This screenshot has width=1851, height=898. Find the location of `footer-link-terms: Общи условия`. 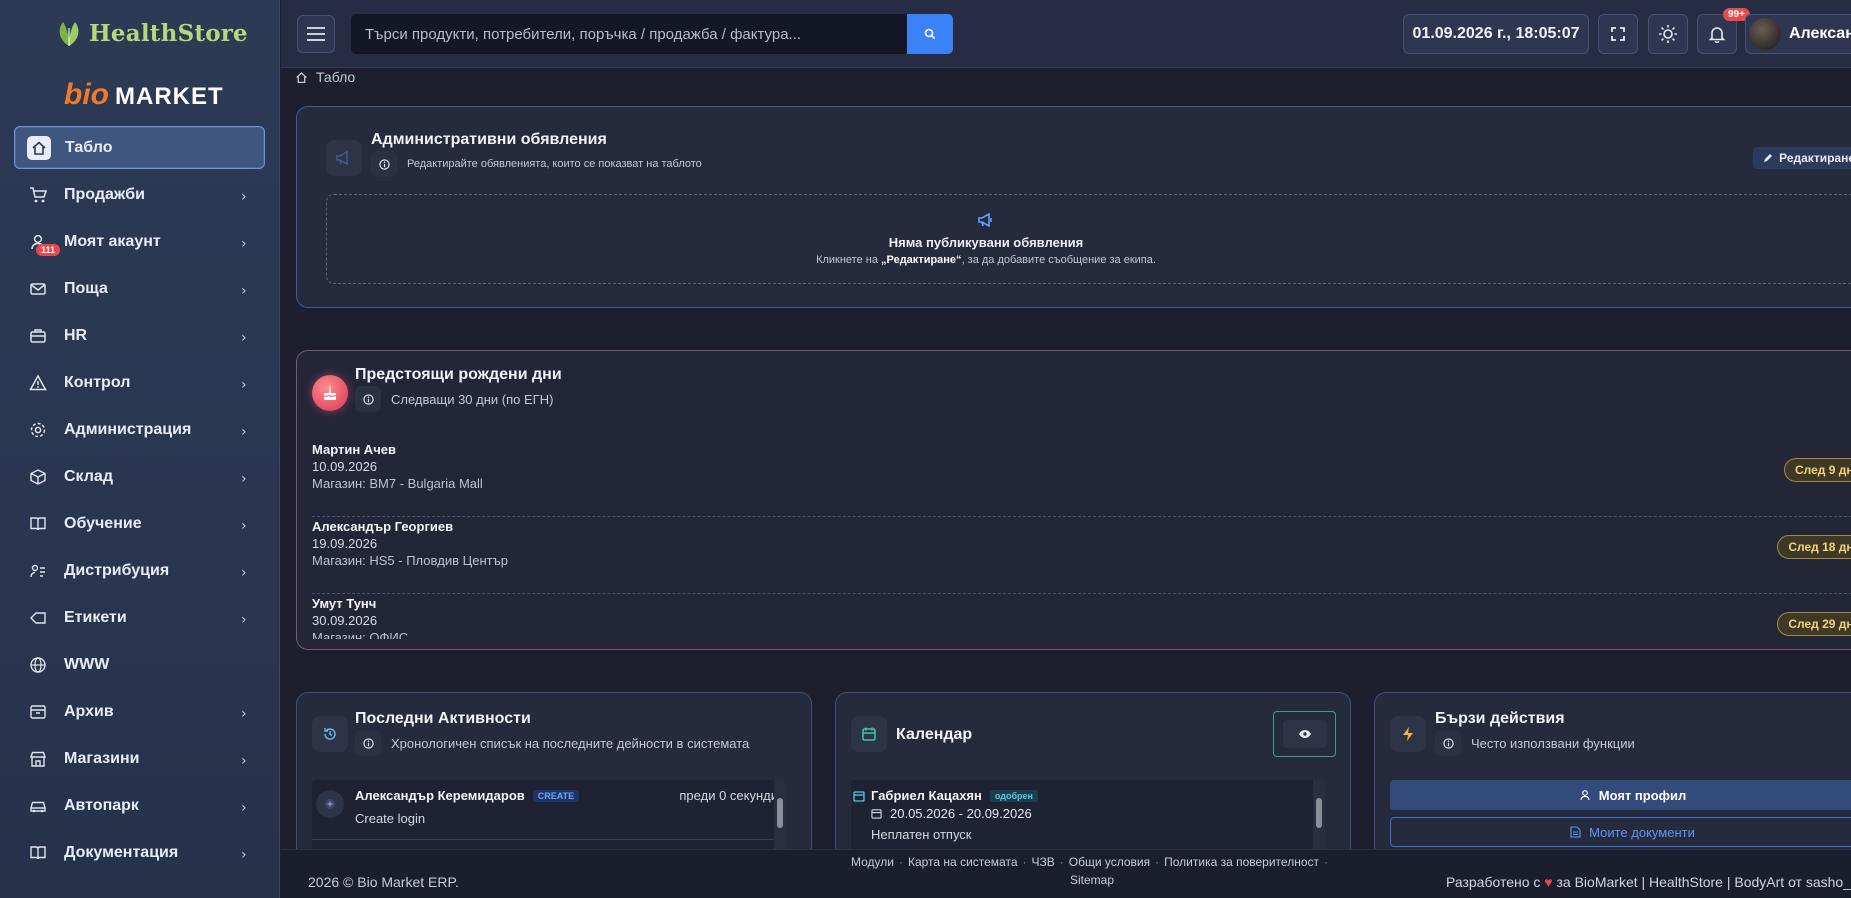

footer-link-terms: Общи условия is located at coordinates (1109, 862).